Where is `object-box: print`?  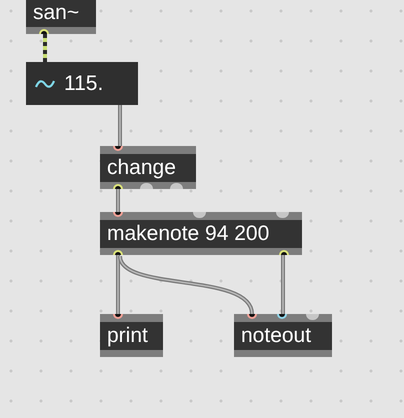 object-box: print is located at coordinates (131, 335).